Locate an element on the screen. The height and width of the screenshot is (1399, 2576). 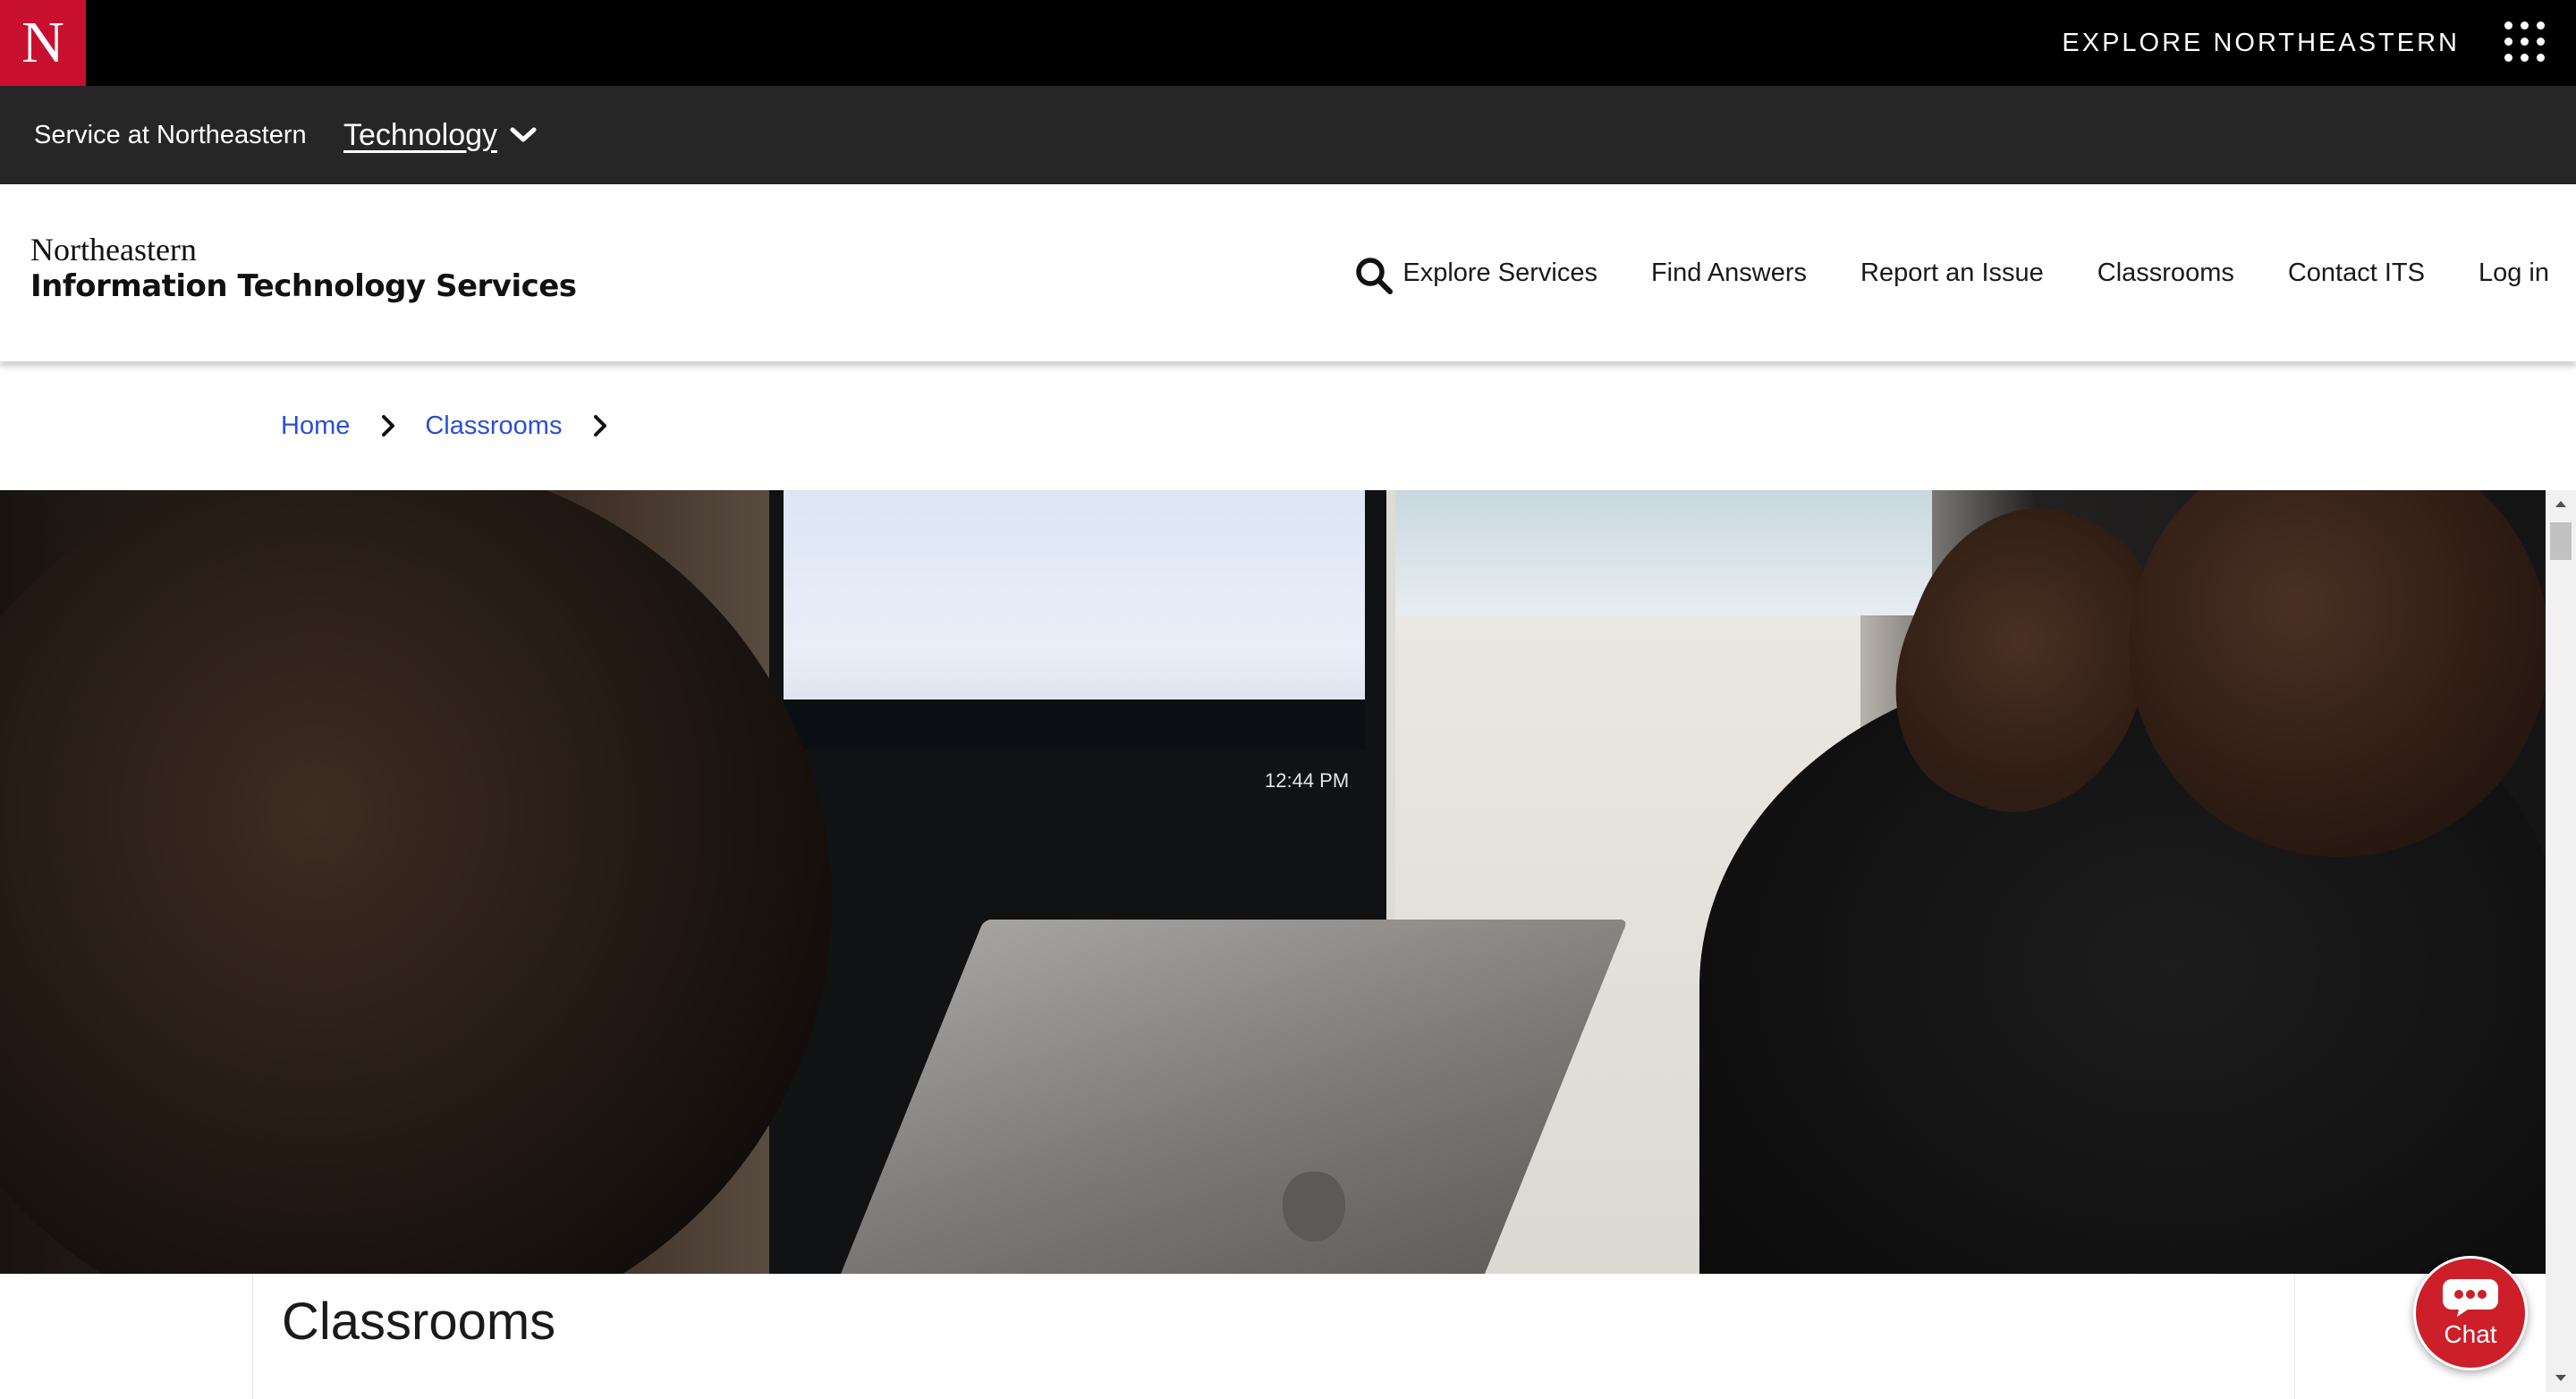
breadcrumb: Home Classrooms is located at coordinates (459, 426).